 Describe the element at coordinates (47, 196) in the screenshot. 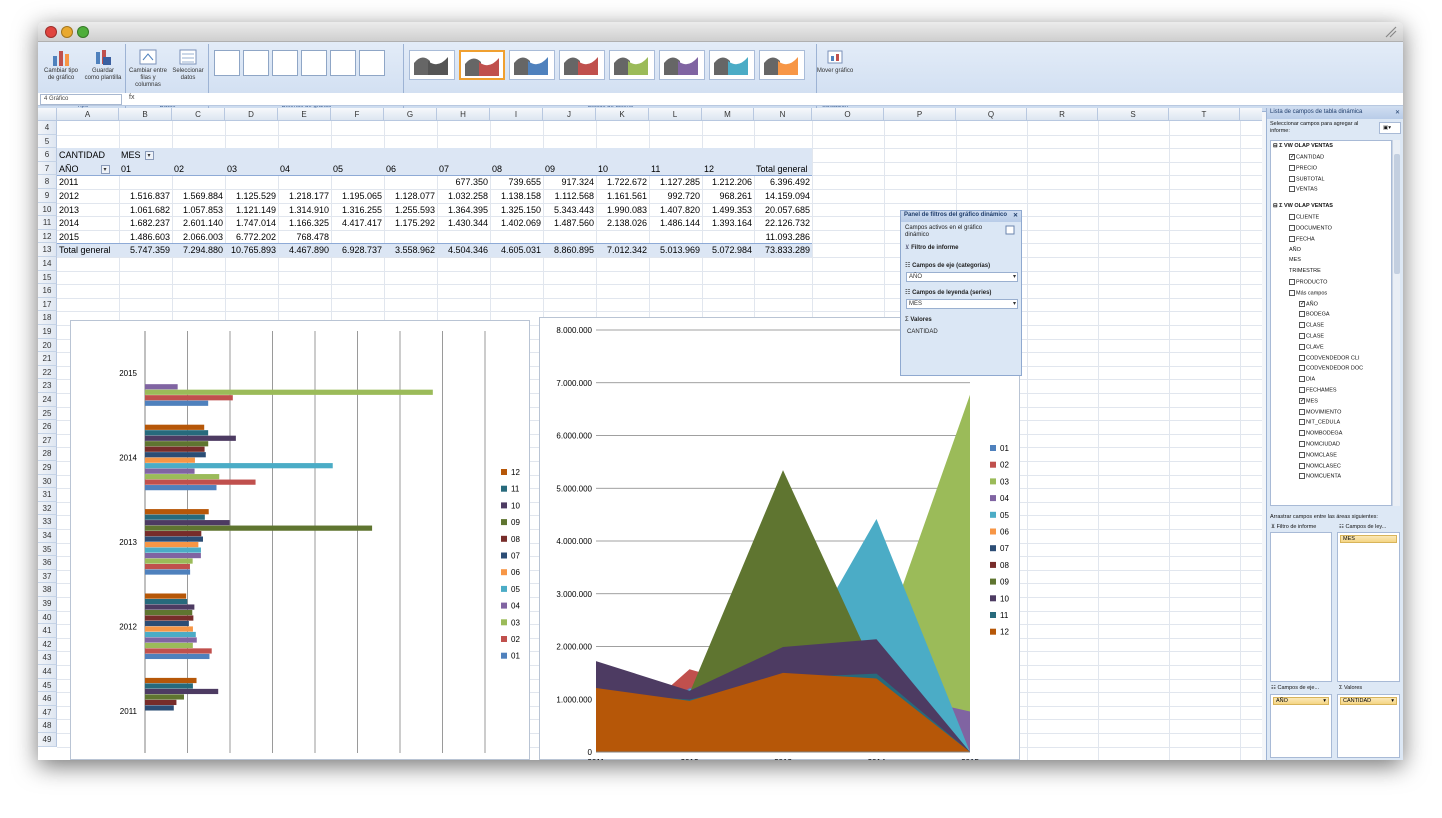

I see `row-header: 9` at that location.